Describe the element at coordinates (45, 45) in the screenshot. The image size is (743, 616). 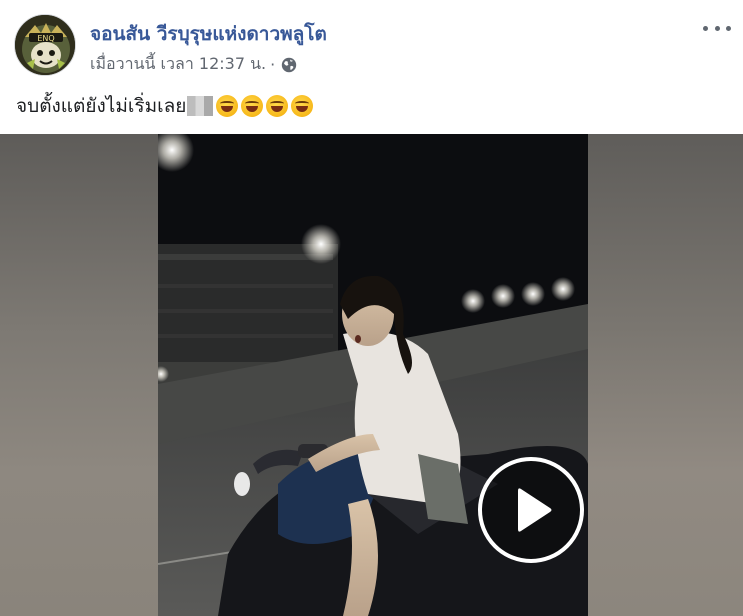
I see `author-avatar: ENQ` at that location.